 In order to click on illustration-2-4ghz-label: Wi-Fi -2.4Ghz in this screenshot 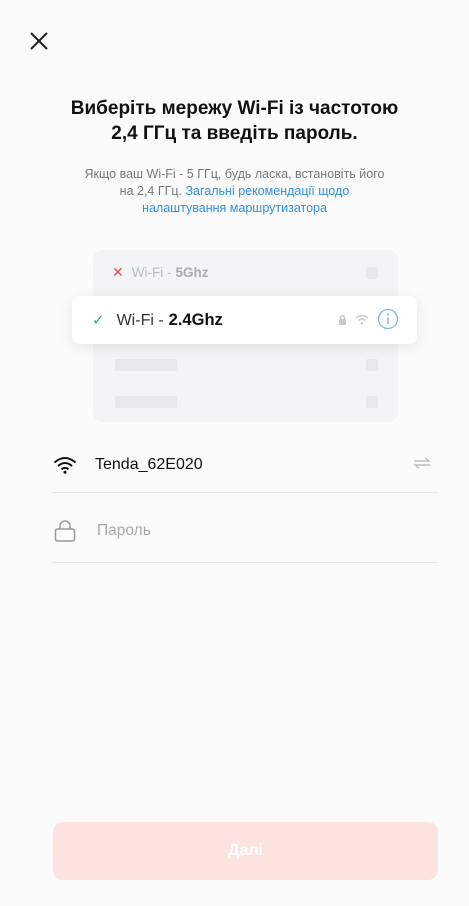, I will do `click(170, 320)`.